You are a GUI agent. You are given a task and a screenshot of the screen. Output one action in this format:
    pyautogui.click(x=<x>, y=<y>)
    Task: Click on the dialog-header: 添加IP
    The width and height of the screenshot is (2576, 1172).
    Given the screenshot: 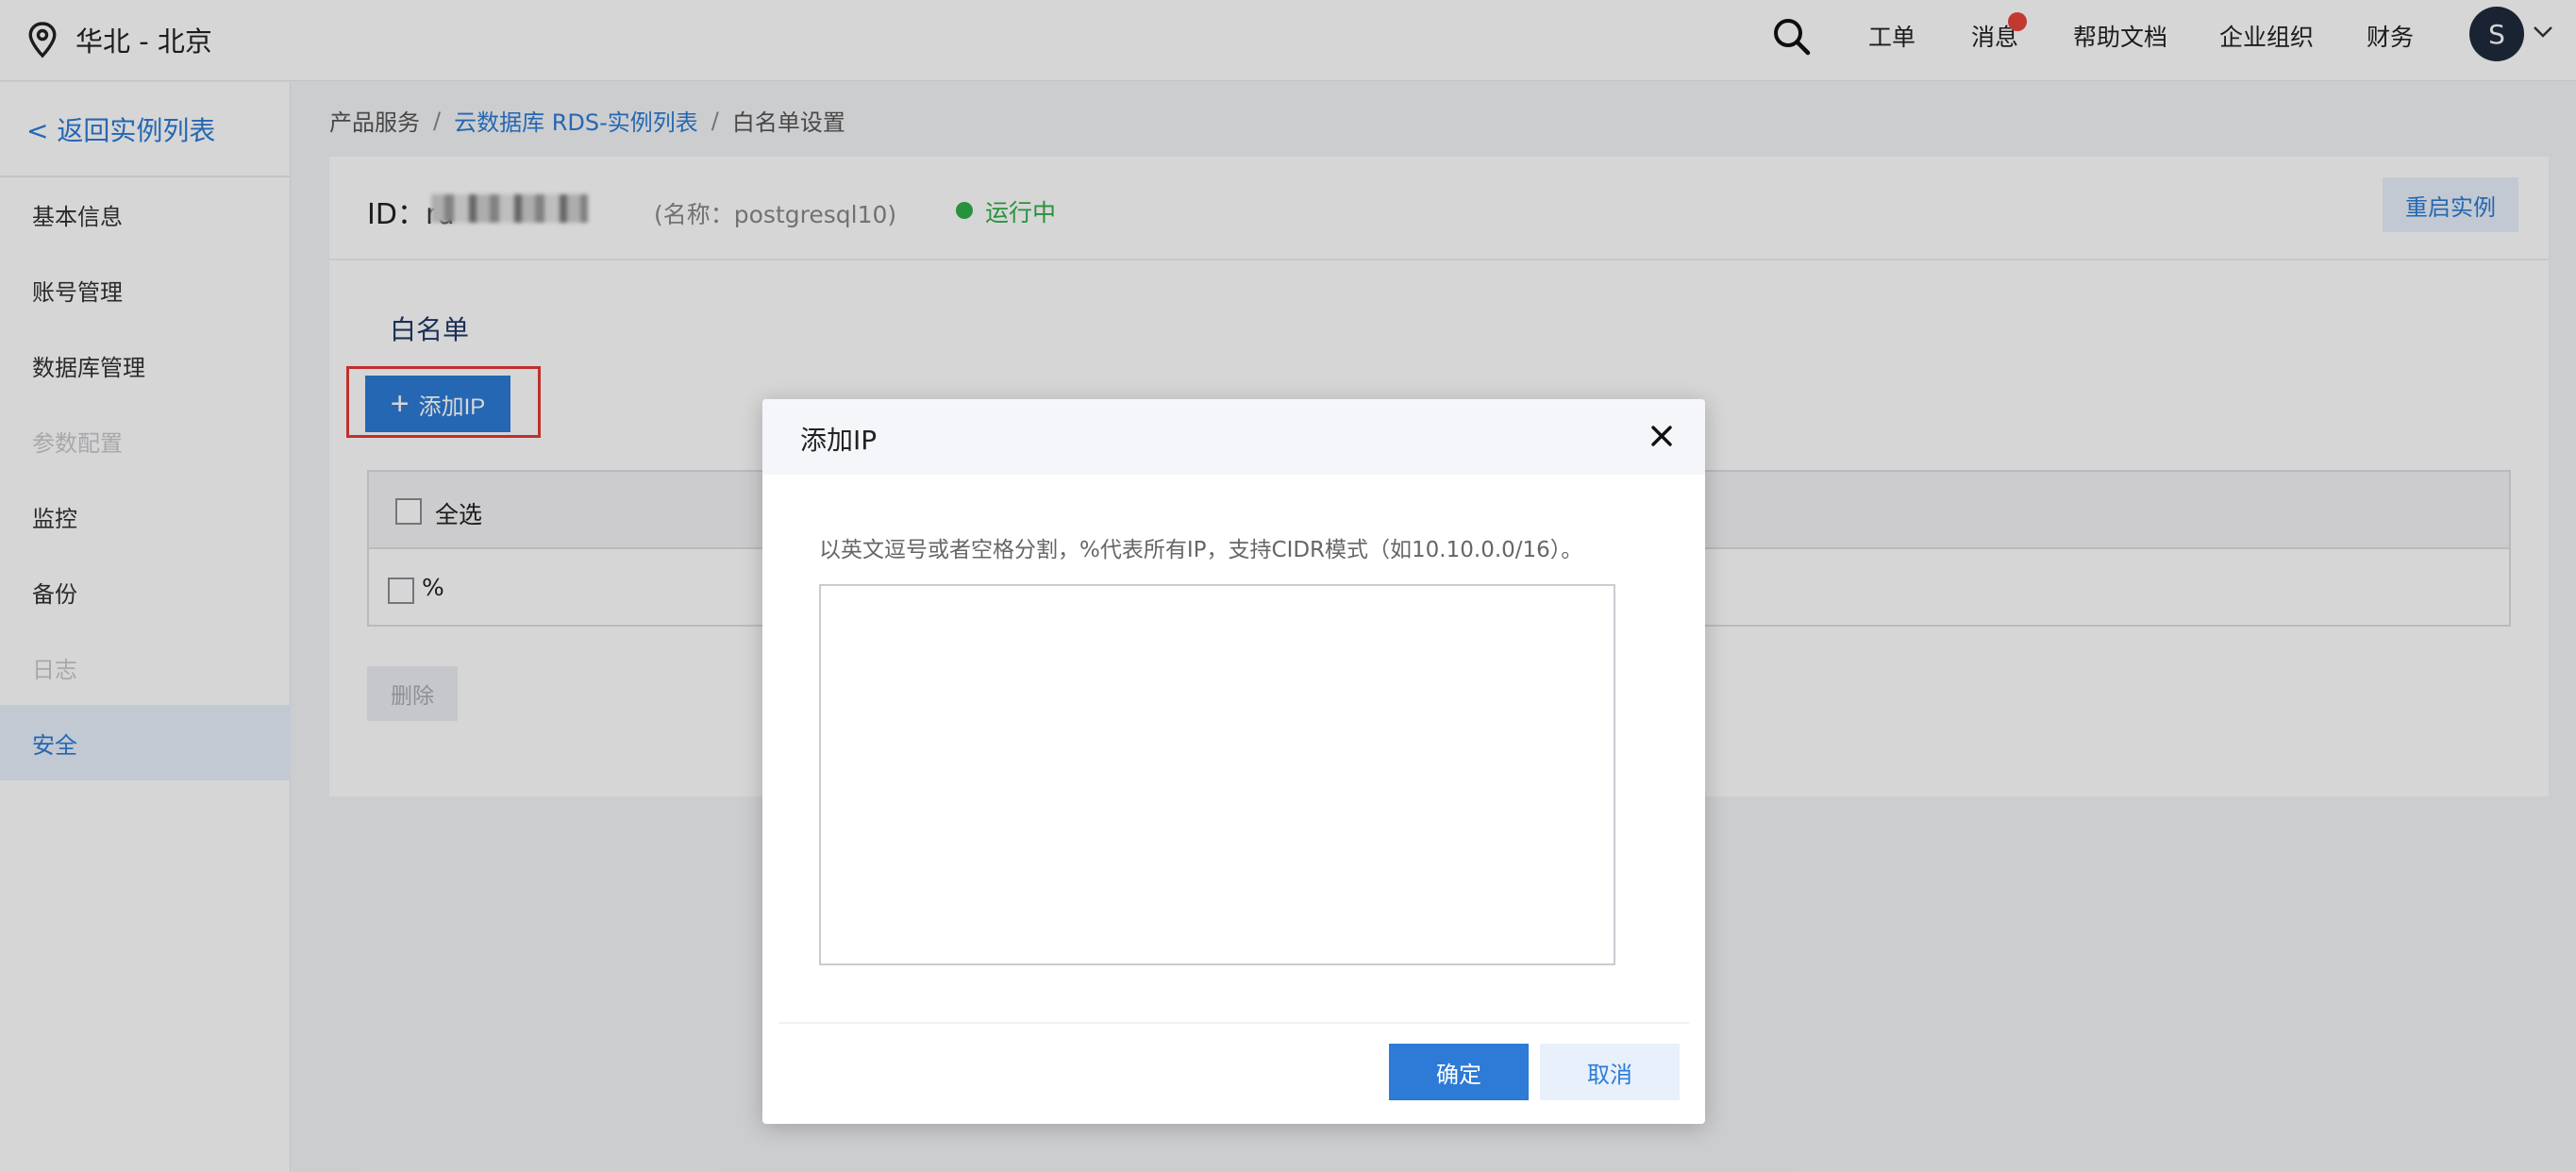 What is the action you would take?
    pyautogui.click(x=1233, y=437)
    